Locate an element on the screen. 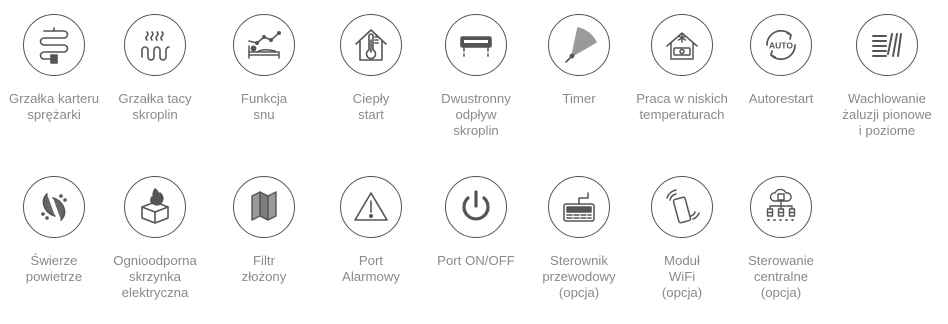 The width and height of the screenshot is (948, 324). feature-autorestart: AUTO Autorestart is located at coordinates (781, 60).